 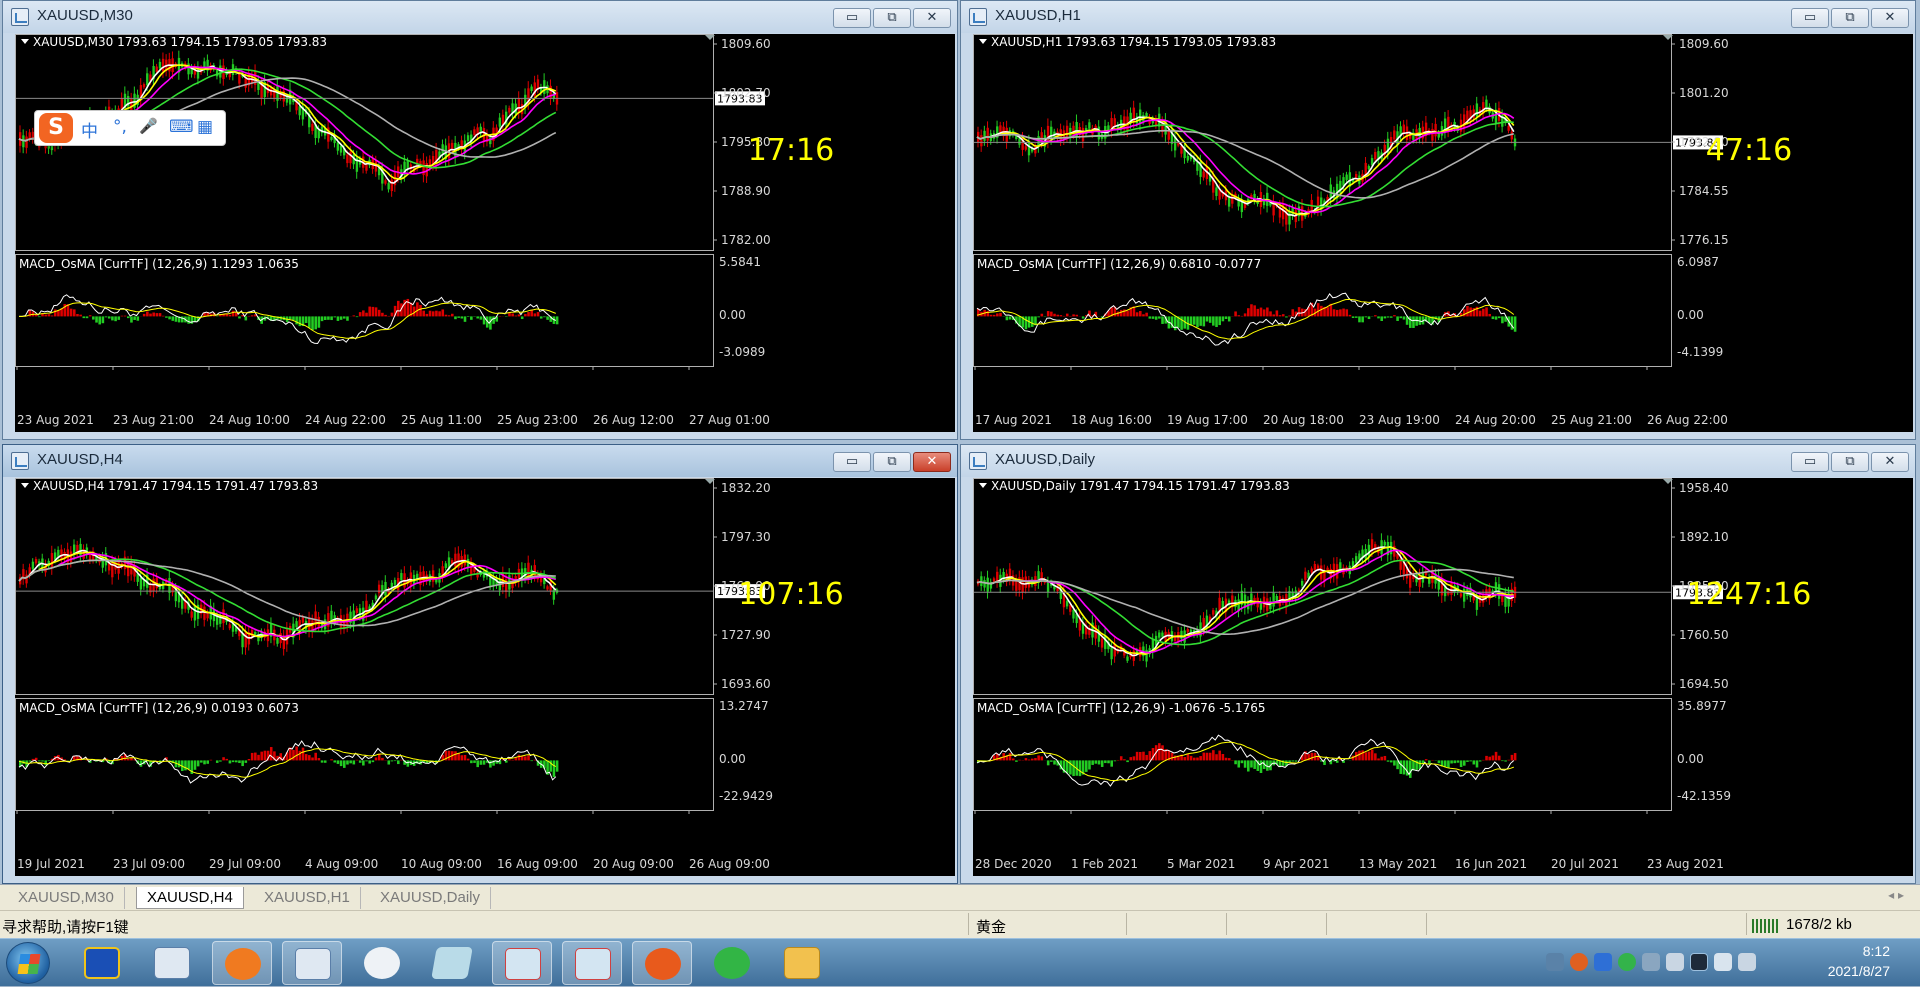 I want to click on tray-wechat-icon, so click(x=1627, y=962).